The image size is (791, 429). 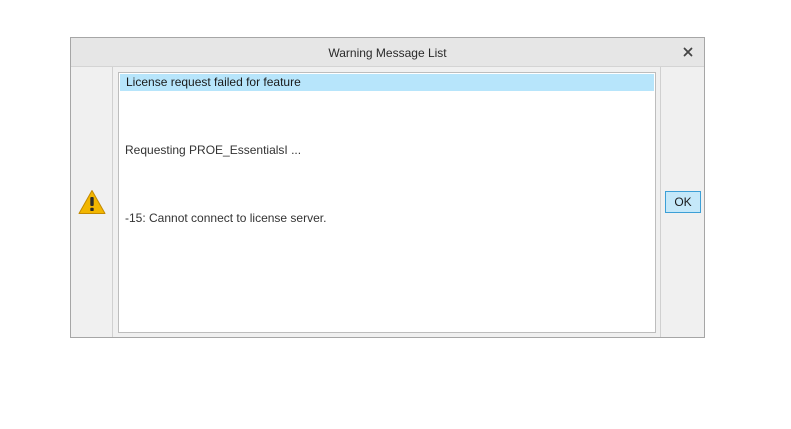 I want to click on ok-button: OK, so click(x=683, y=202).